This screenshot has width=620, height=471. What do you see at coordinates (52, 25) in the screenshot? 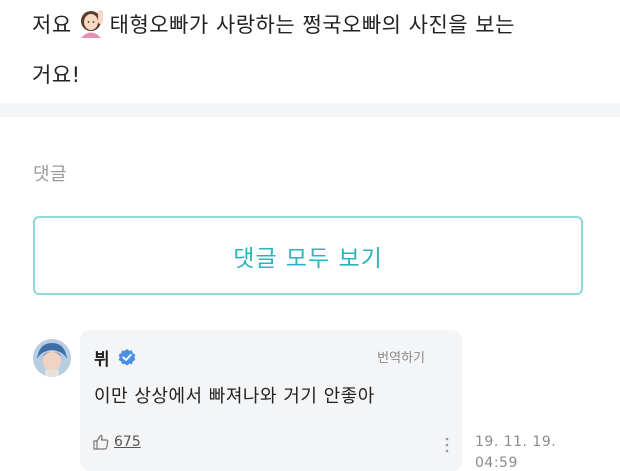
I see `post-text-start: 저요` at bounding box center [52, 25].